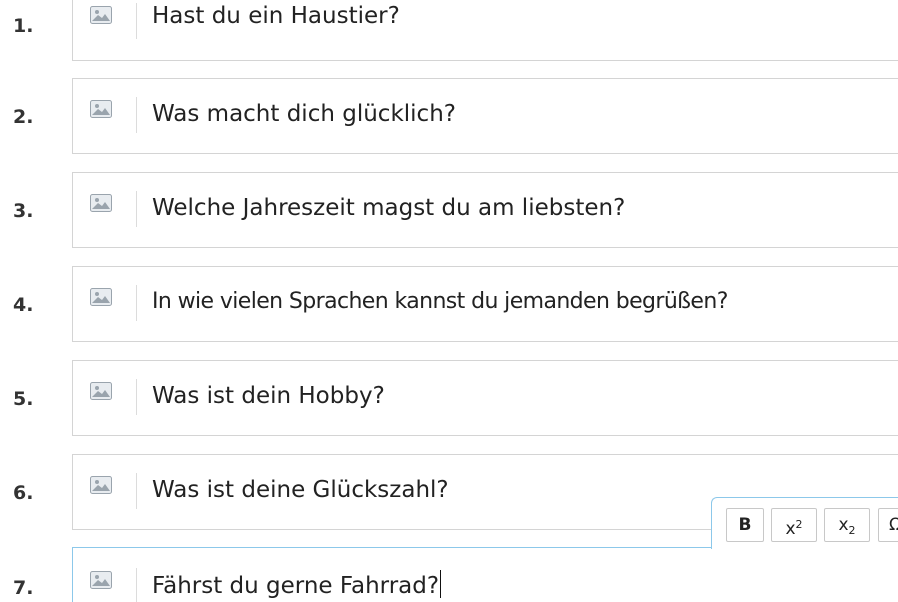 The width and height of the screenshot is (898, 602). Describe the element at coordinates (300, 490) in the screenshot. I see `question-text: Was ist deine Glückszahl?` at that location.